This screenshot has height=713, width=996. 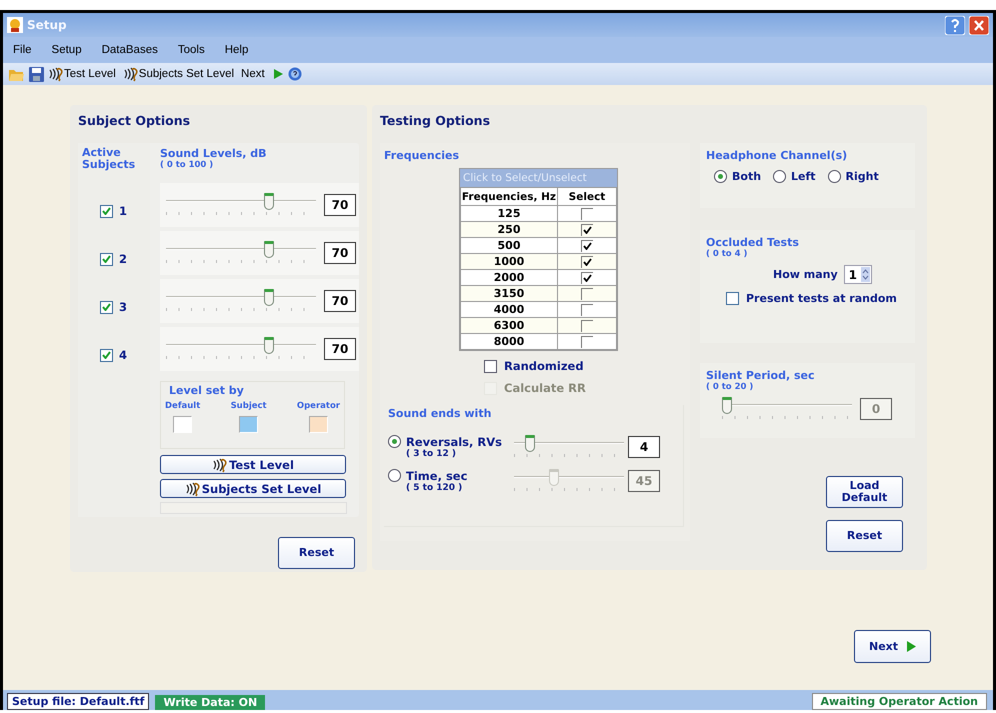 What do you see at coordinates (509, 262) in the screenshot?
I see `table-cell: 1000` at bounding box center [509, 262].